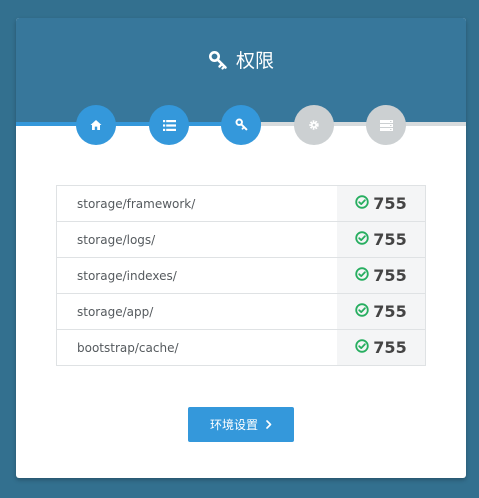 The width and height of the screenshot is (479, 498). What do you see at coordinates (196, 347) in the screenshot?
I see `folder-path: bootstrap/cache/` at bounding box center [196, 347].